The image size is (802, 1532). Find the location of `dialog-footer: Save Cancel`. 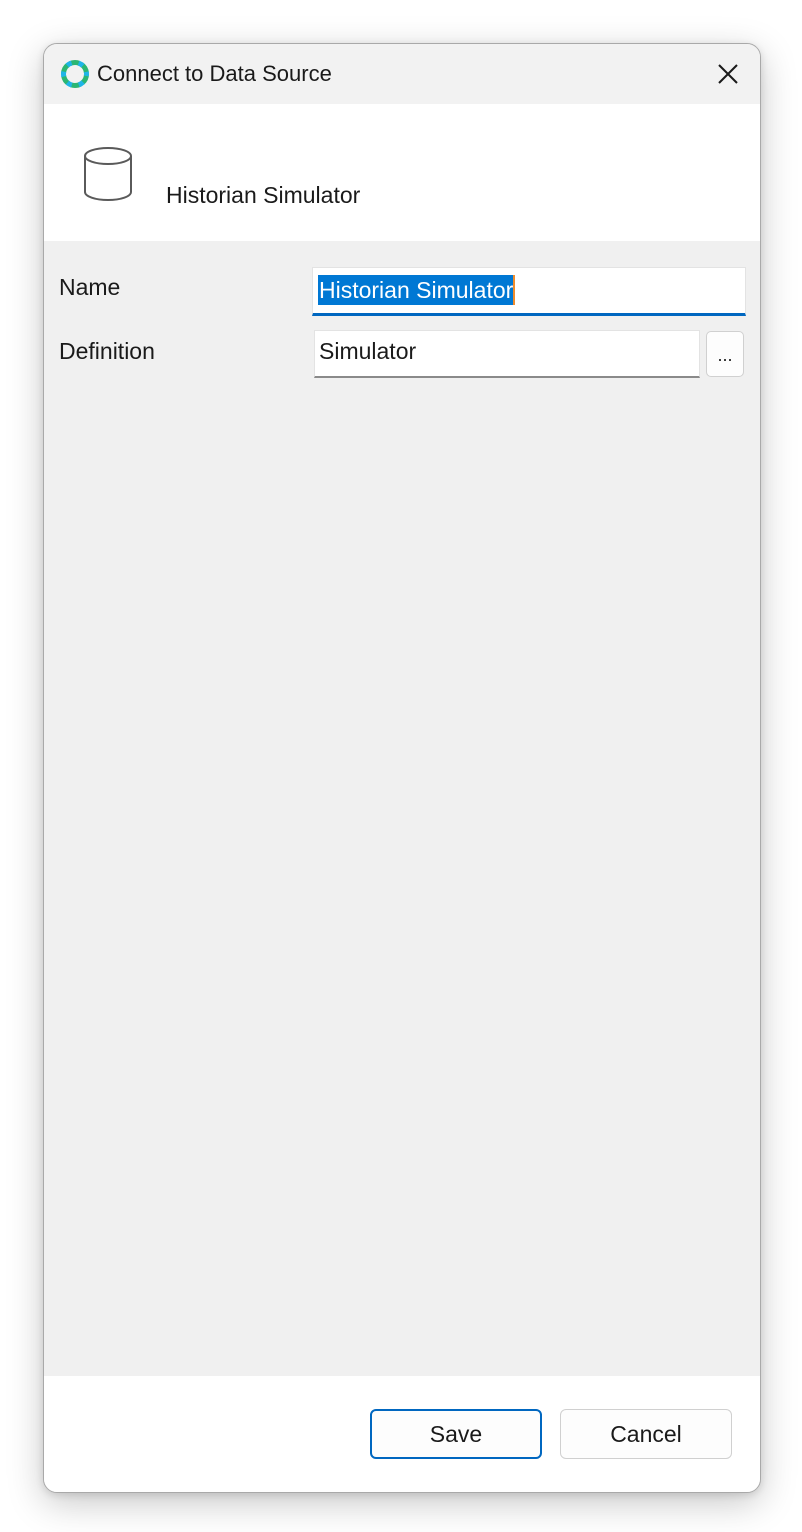

dialog-footer: Save Cancel is located at coordinates (402, 1434).